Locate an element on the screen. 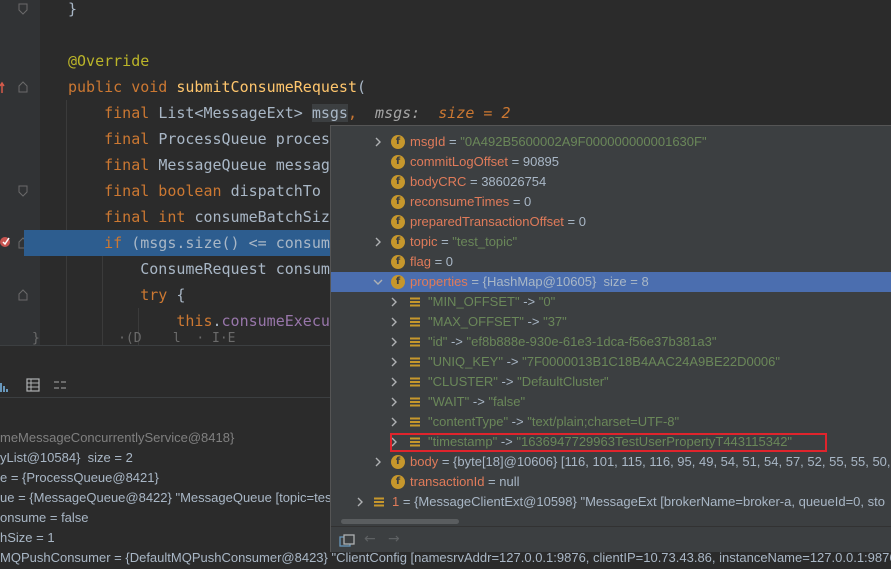  horizontal-scrollbar is located at coordinates (400, 521).